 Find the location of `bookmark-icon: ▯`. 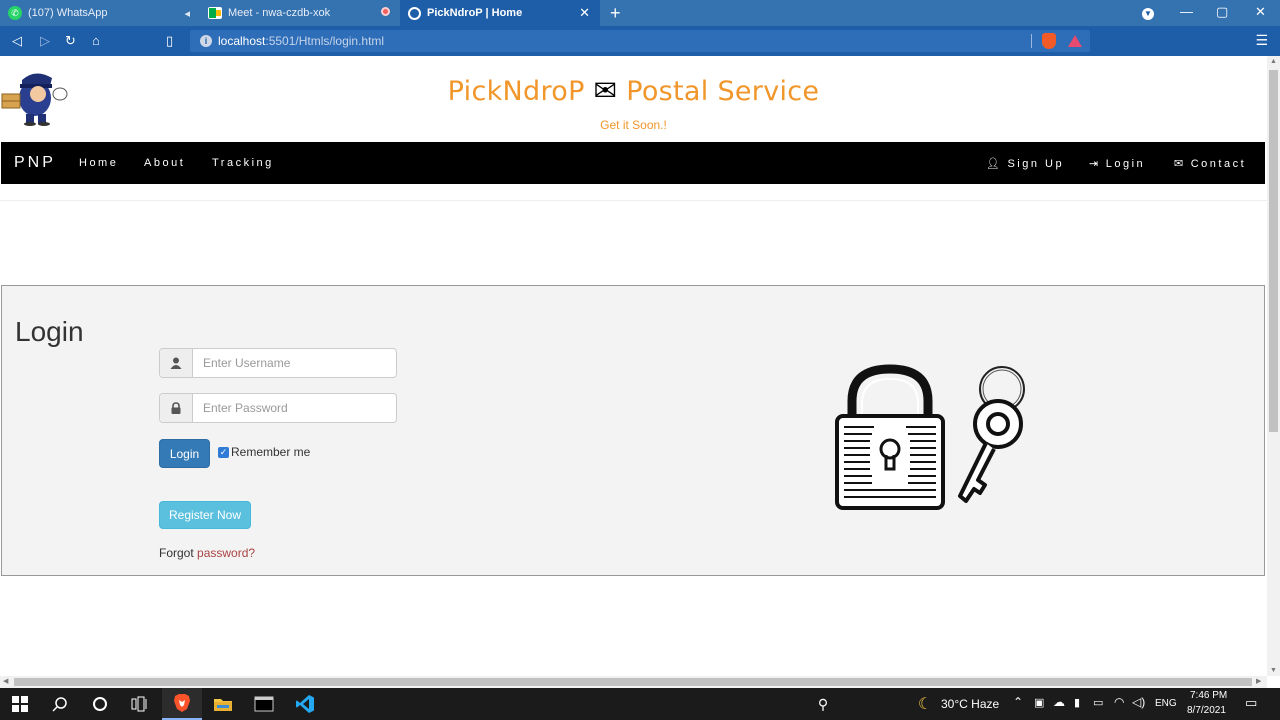

bookmark-icon: ▯ is located at coordinates (169, 41).